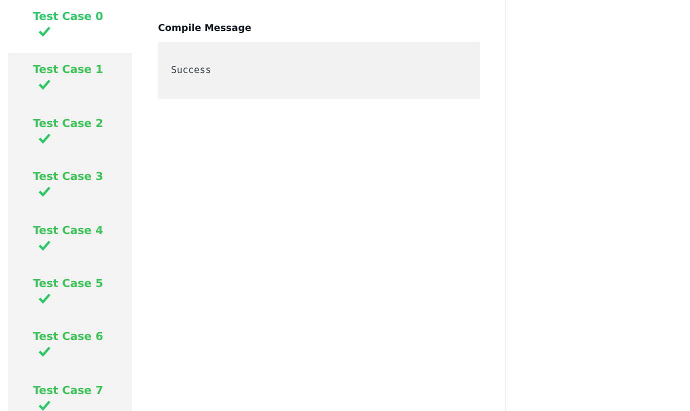  What do you see at coordinates (70, 293) in the screenshot?
I see `test-case-tab: Test Case 5` at bounding box center [70, 293].